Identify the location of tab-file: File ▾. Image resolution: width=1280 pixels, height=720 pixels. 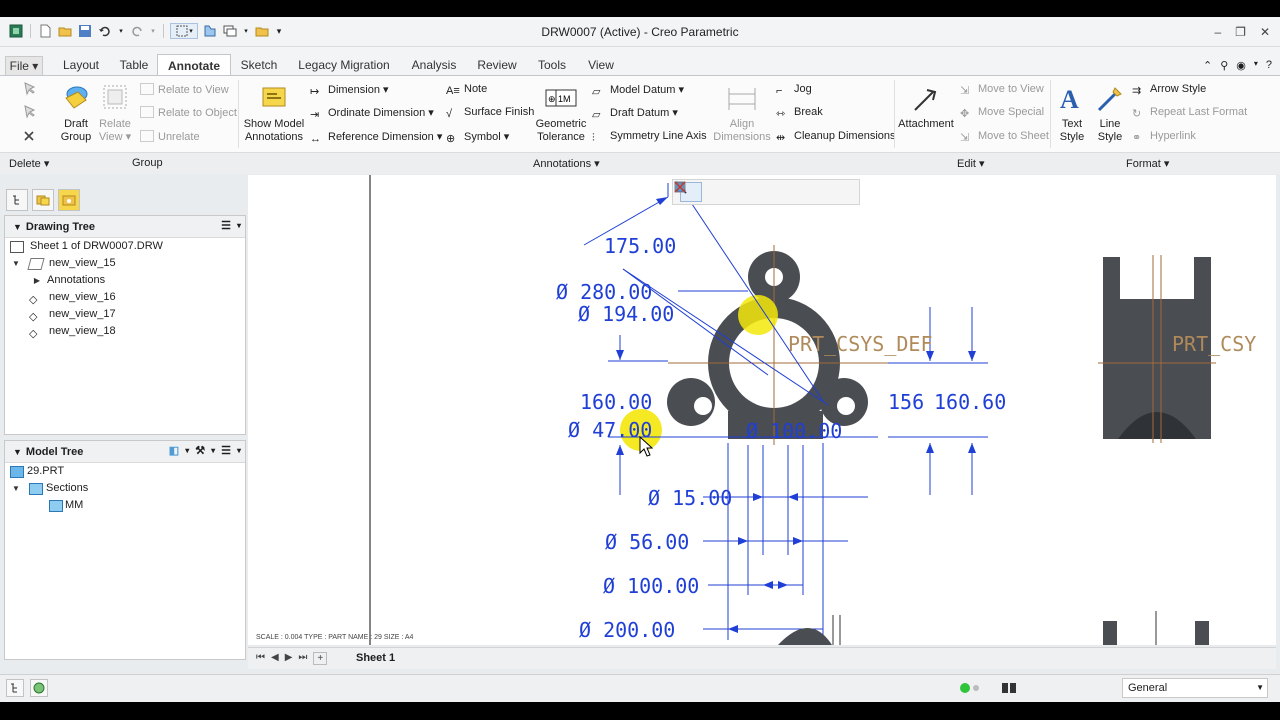
(24, 65).